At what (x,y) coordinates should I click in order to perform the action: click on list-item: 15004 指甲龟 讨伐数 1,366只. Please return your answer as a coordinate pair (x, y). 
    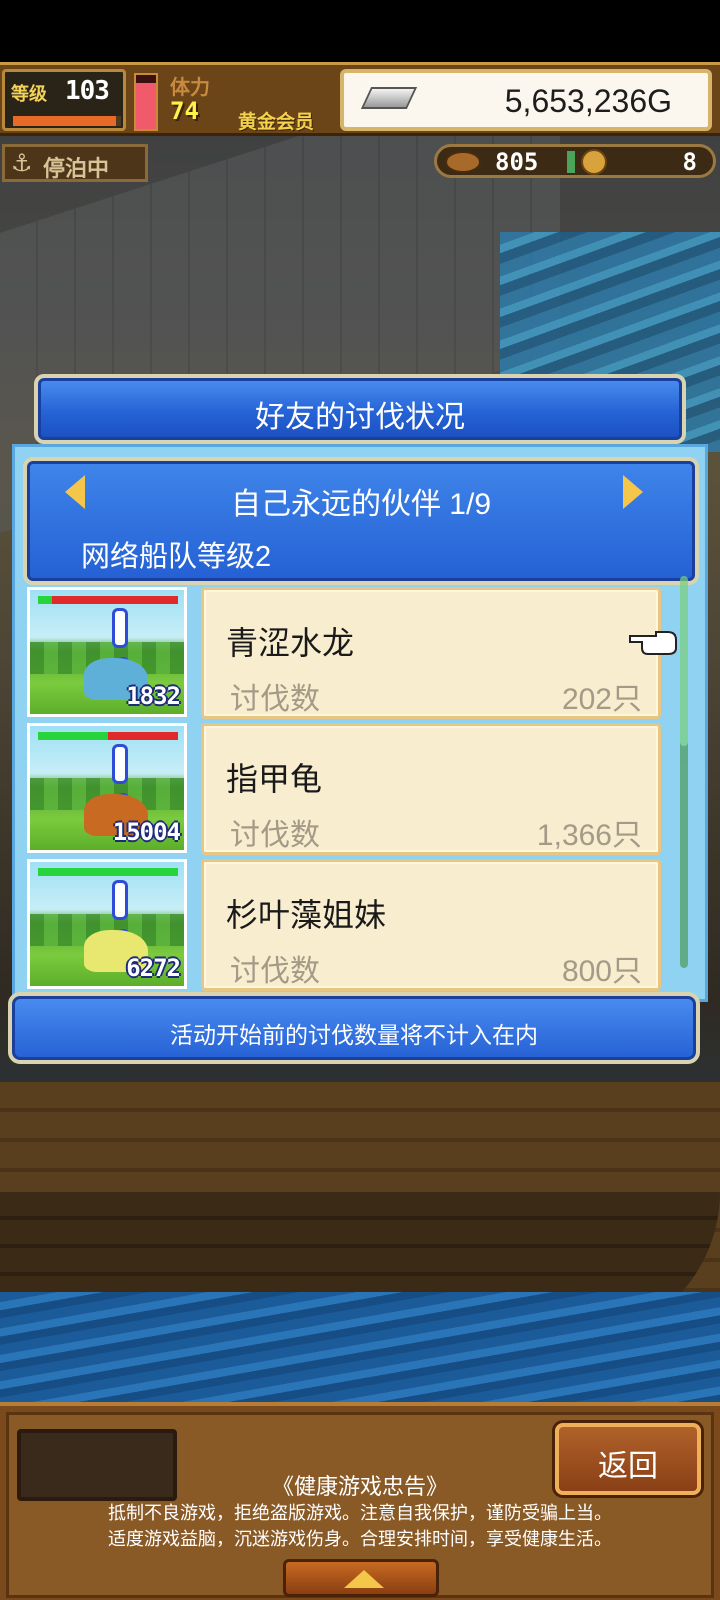
    Looking at the image, I should click on (355, 790).